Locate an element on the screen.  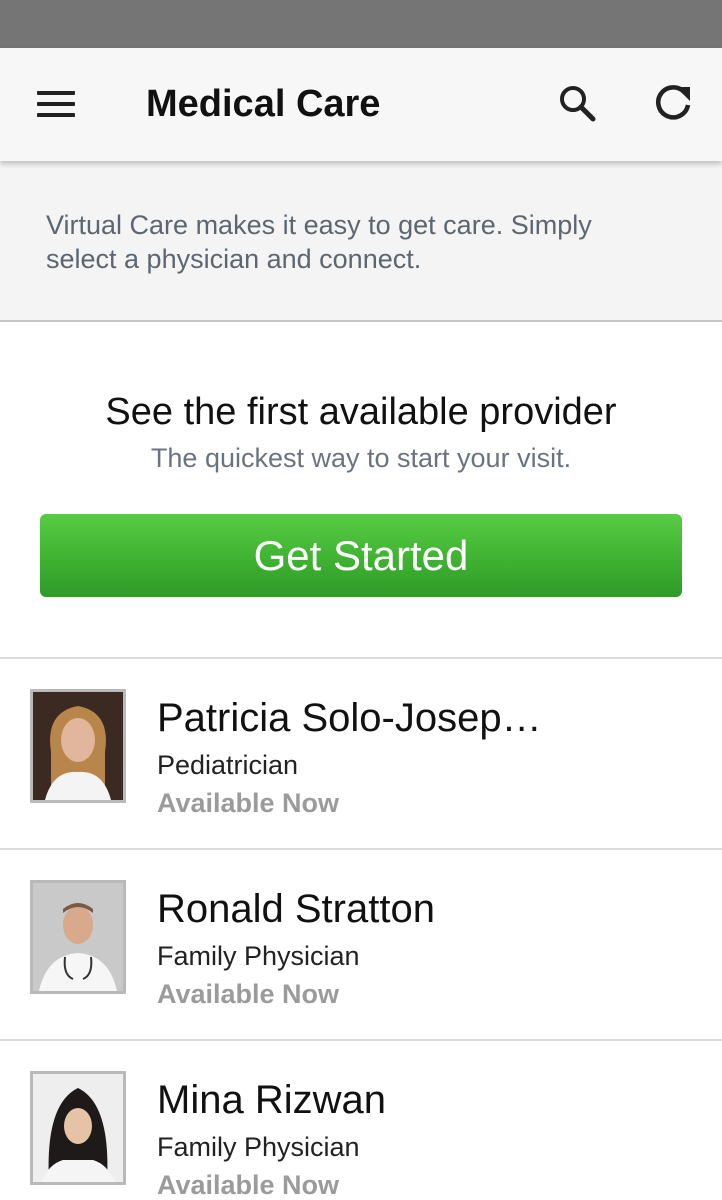
search-icon is located at coordinates (577, 103).